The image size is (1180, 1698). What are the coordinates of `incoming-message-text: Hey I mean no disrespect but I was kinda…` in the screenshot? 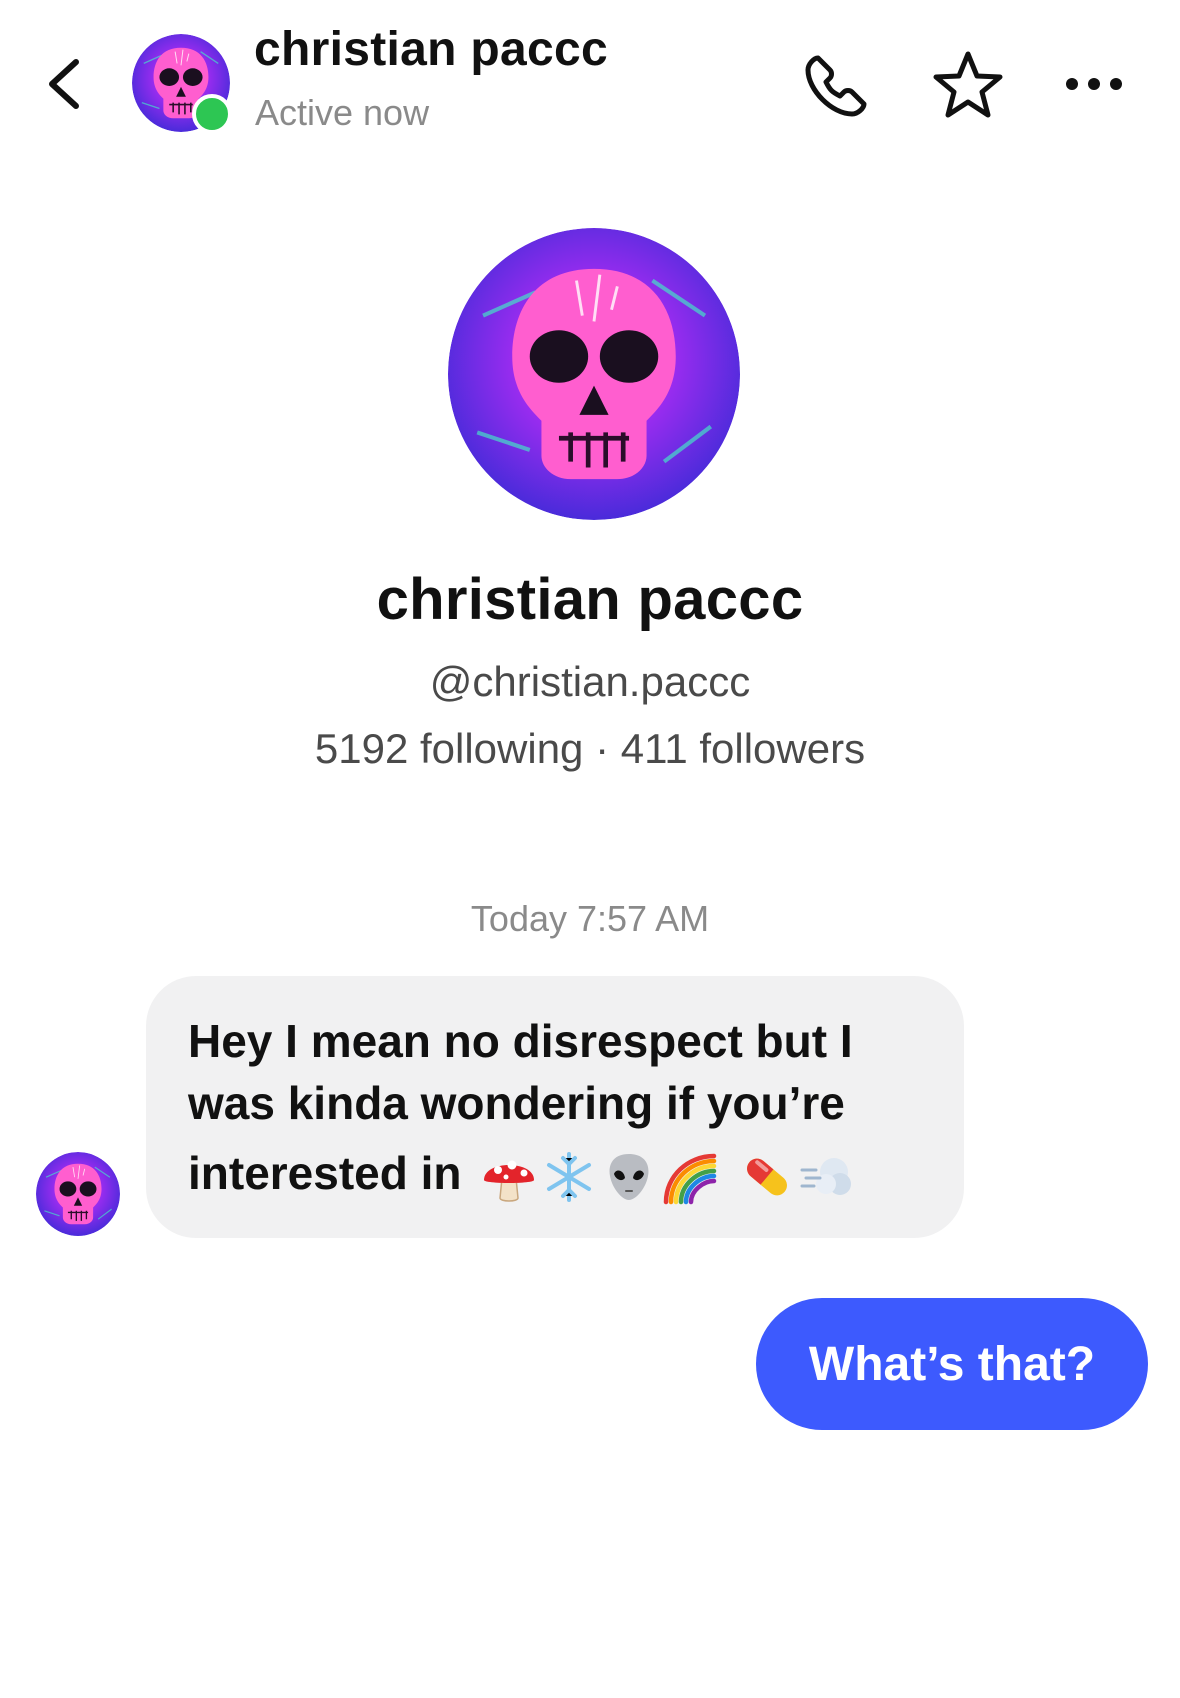 It's located at (556, 1108).